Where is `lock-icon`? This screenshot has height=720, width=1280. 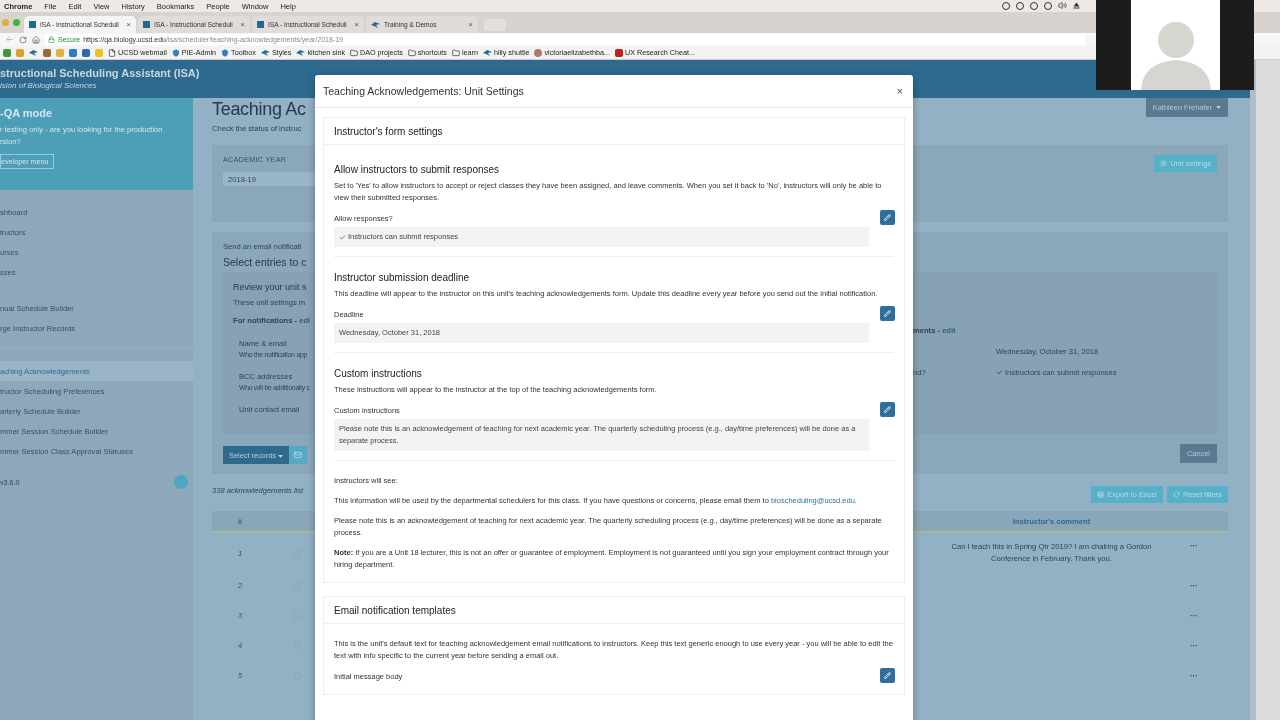 lock-icon is located at coordinates (51, 39).